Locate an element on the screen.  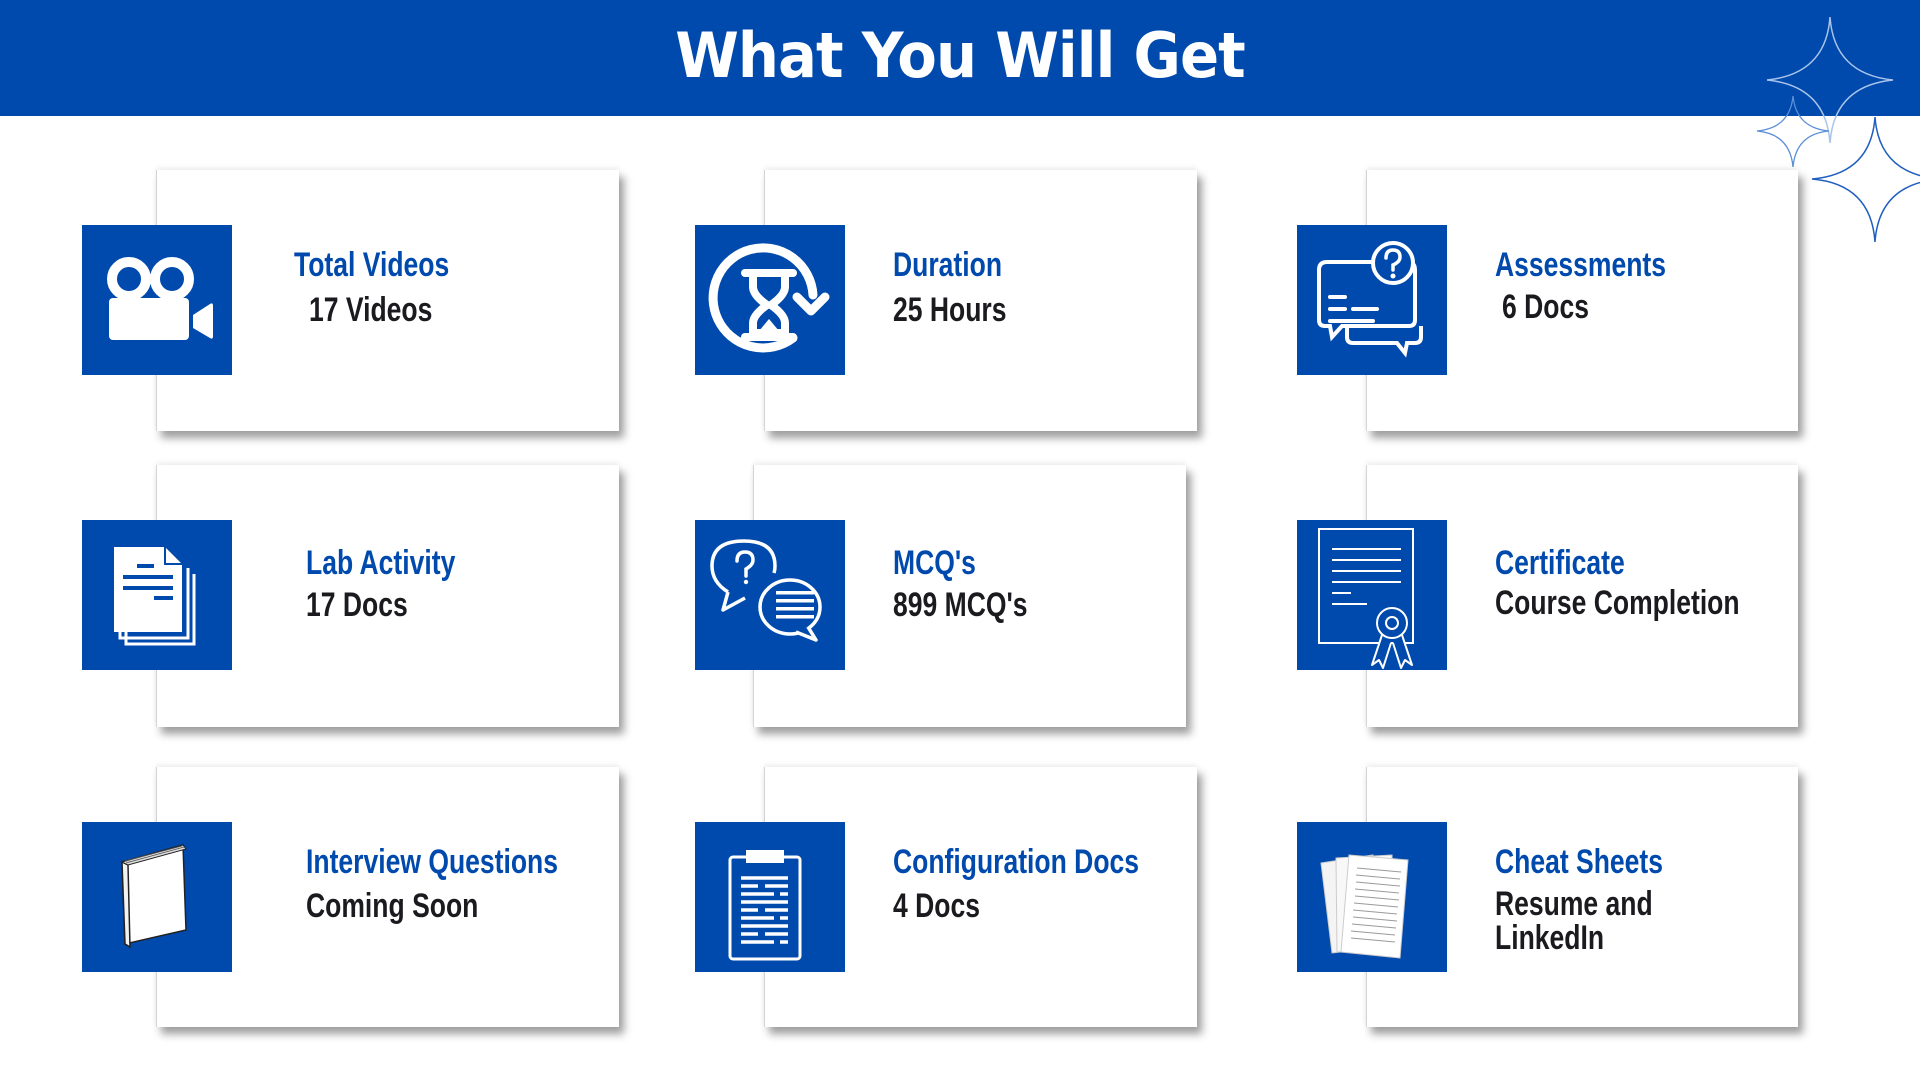
card-title: MCQ's is located at coordinates (934, 563).